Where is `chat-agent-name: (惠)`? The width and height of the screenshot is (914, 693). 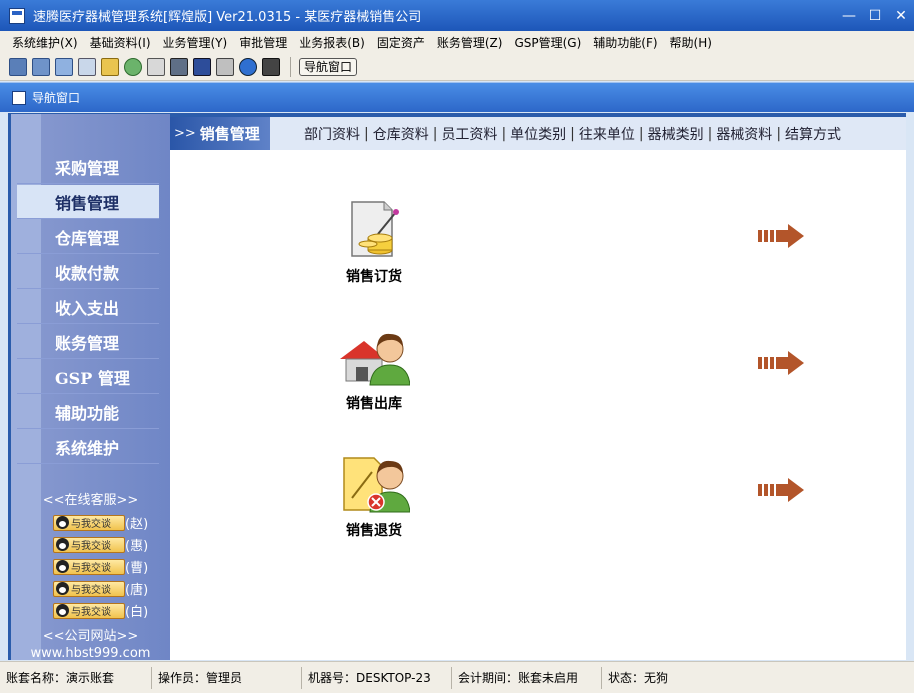 chat-agent-name: (惠) is located at coordinates (137, 546).